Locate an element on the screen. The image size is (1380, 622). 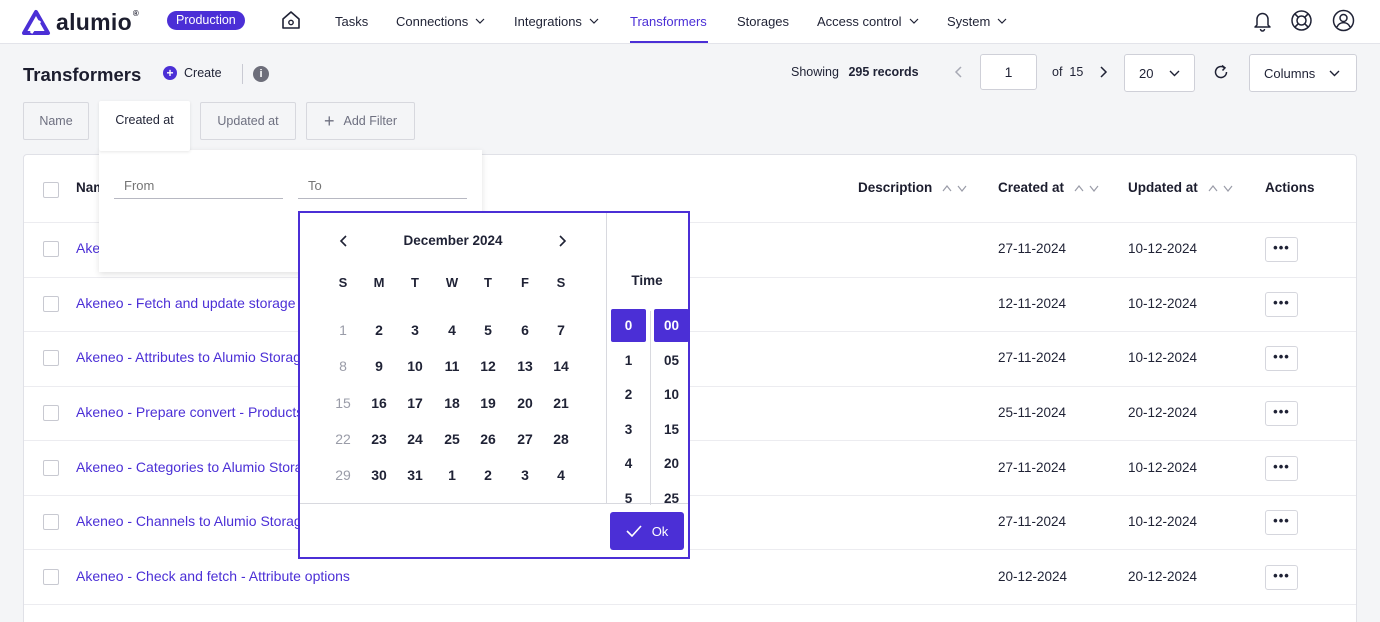
hour-option: 5 is located at coordinates (628, 492).